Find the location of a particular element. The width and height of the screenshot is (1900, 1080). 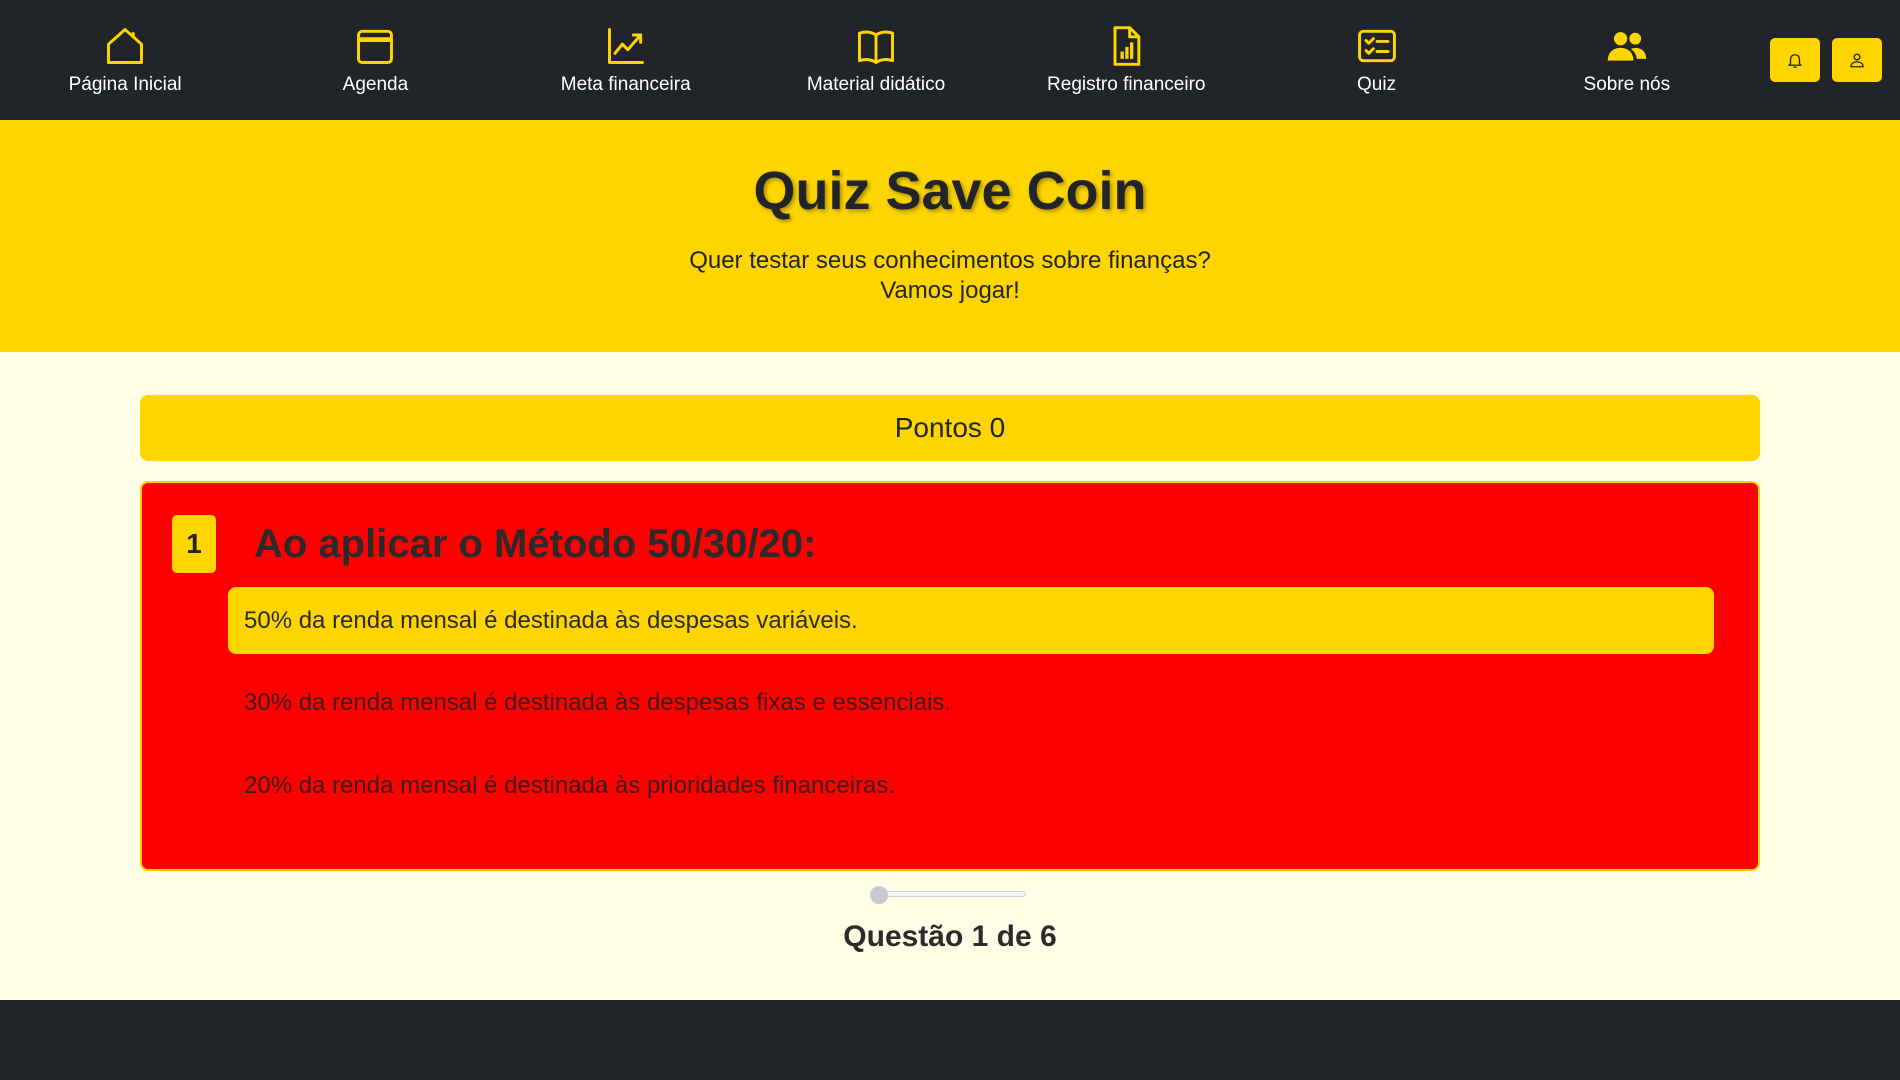

people-icon is located at coordinates (1627, 46).